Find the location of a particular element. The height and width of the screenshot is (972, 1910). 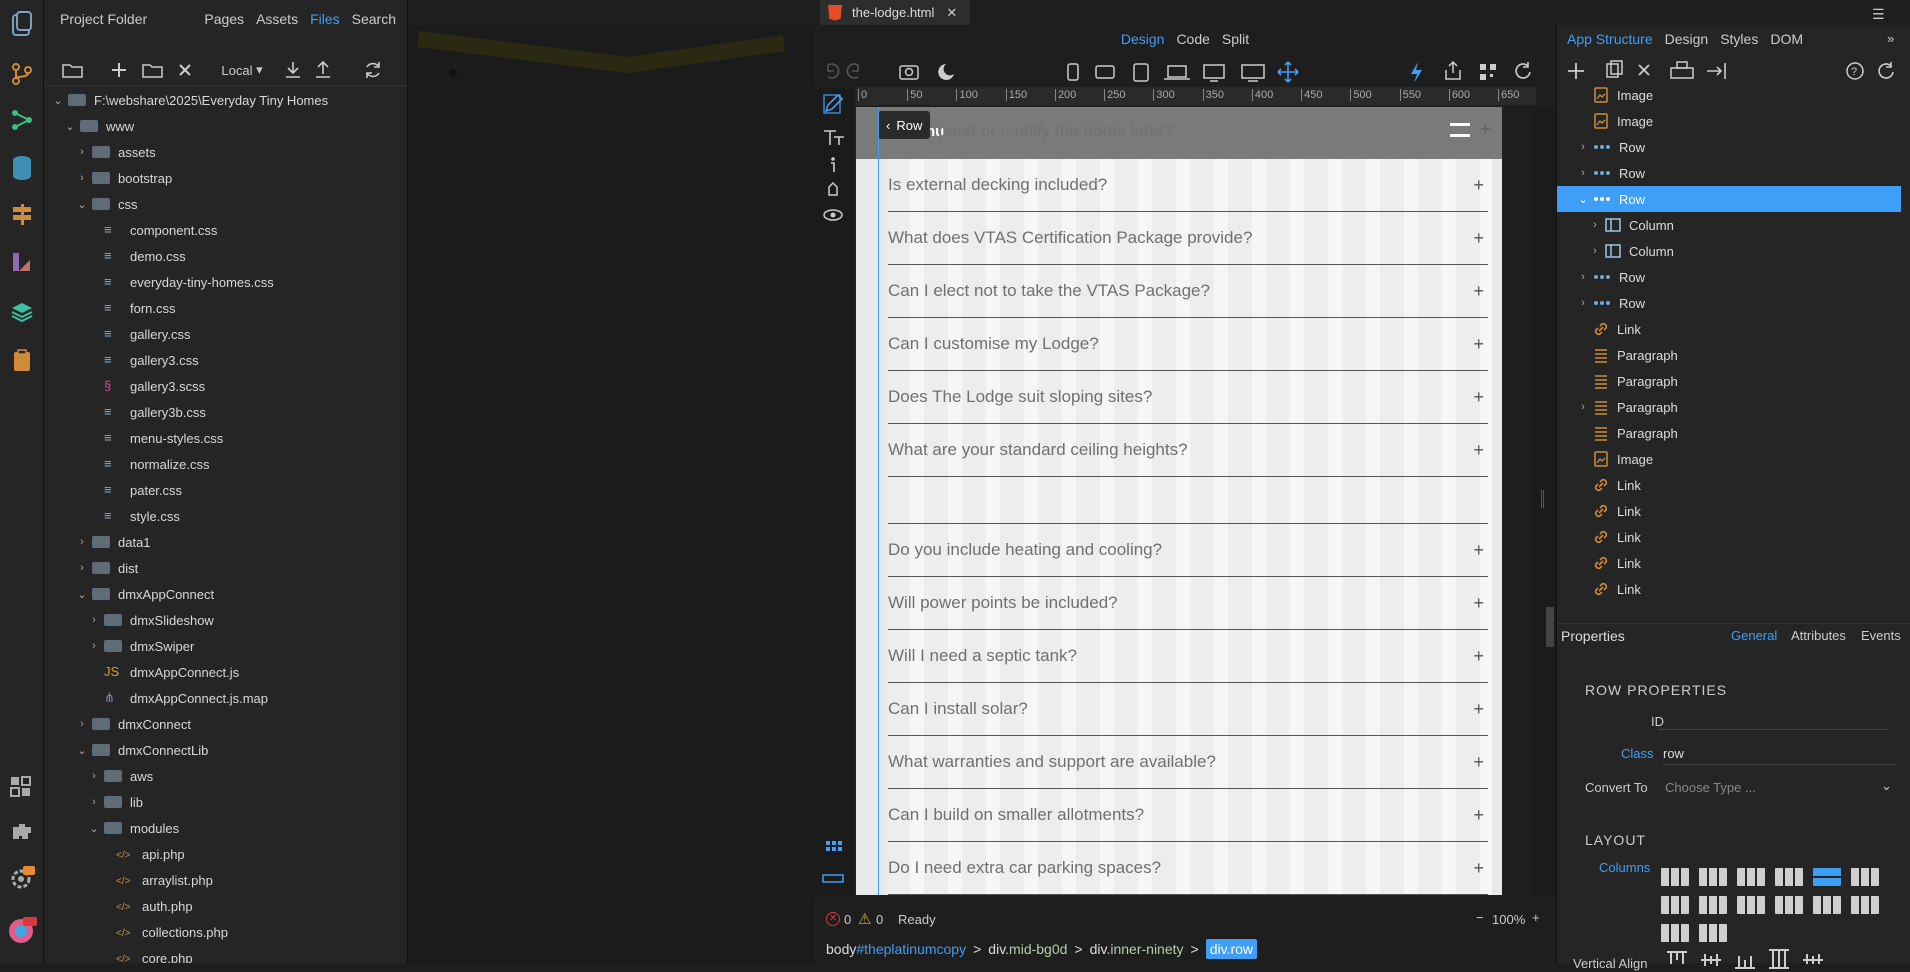

share-icon is located at coordinates (1453, 70).